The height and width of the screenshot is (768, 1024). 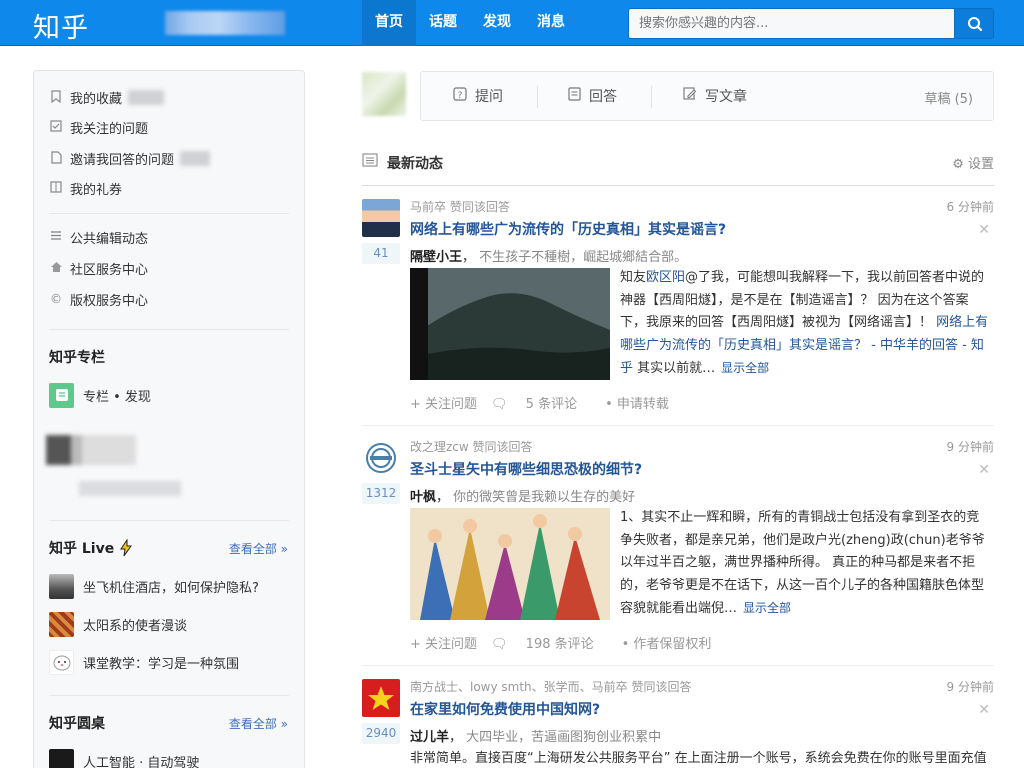 I want to click on mention-link: 欧区阳, so click(x=665, y=277).